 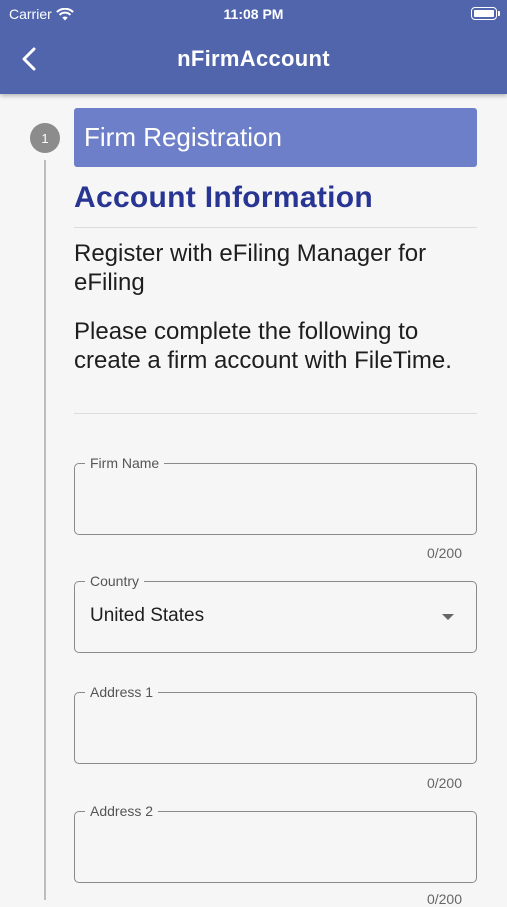 I want to click on status-bar: Carrier 11:08 PM, so click(x=253, y=14).